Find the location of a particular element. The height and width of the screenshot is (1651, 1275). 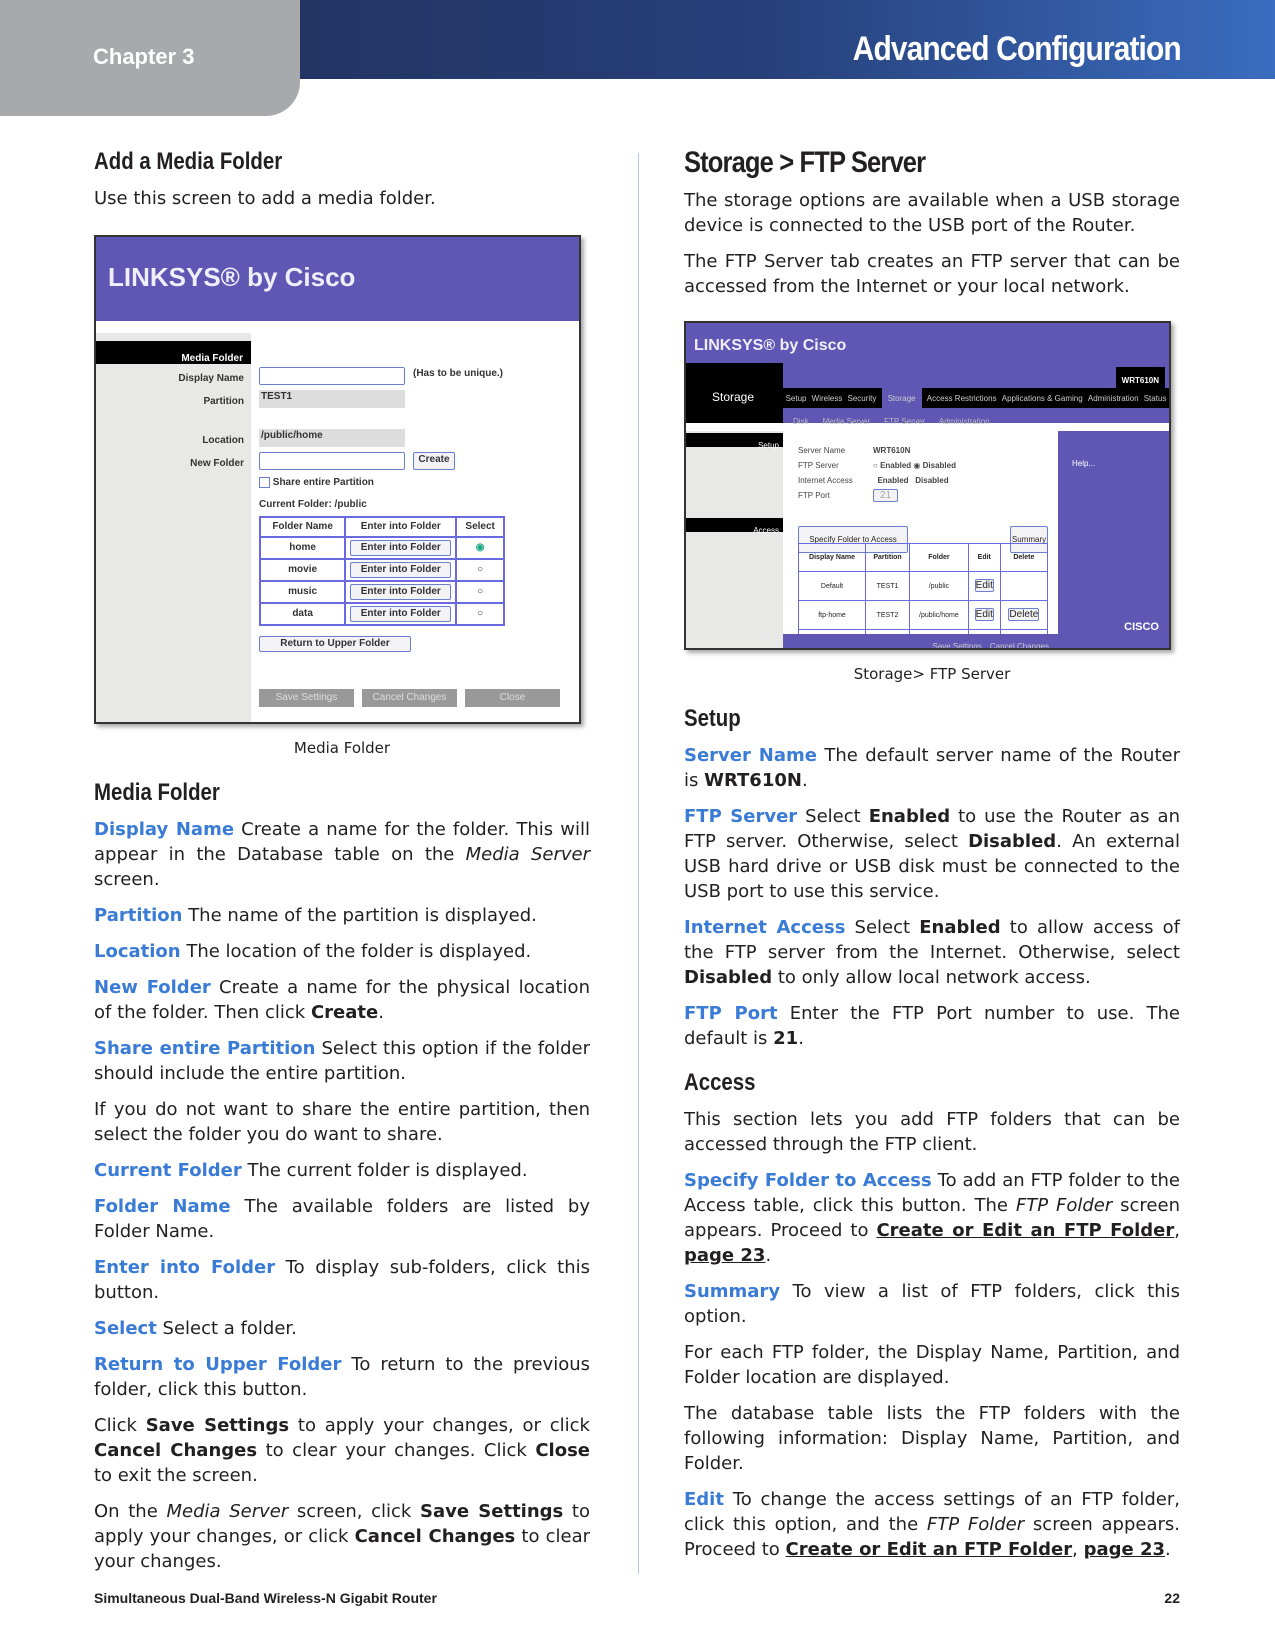

col-header: Folder is located at coordinates (938, 557).